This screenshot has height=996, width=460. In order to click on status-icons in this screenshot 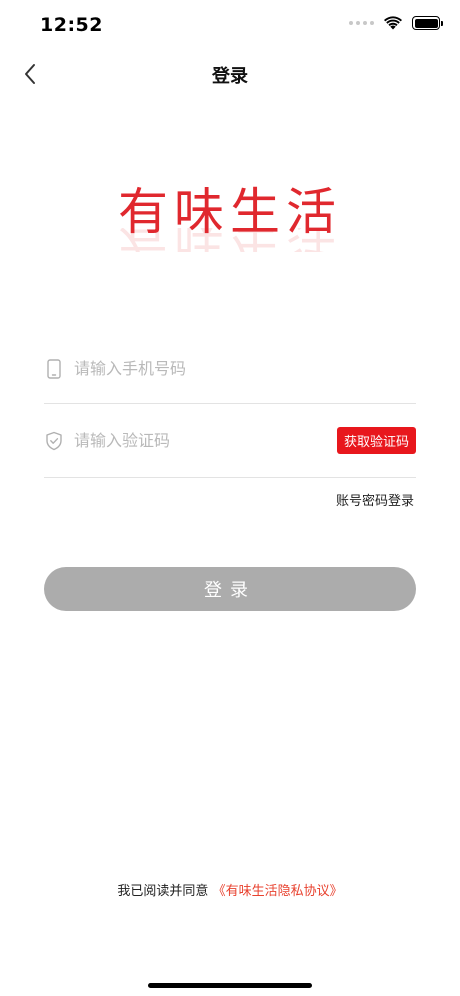, I will do `click(396, 23)`.